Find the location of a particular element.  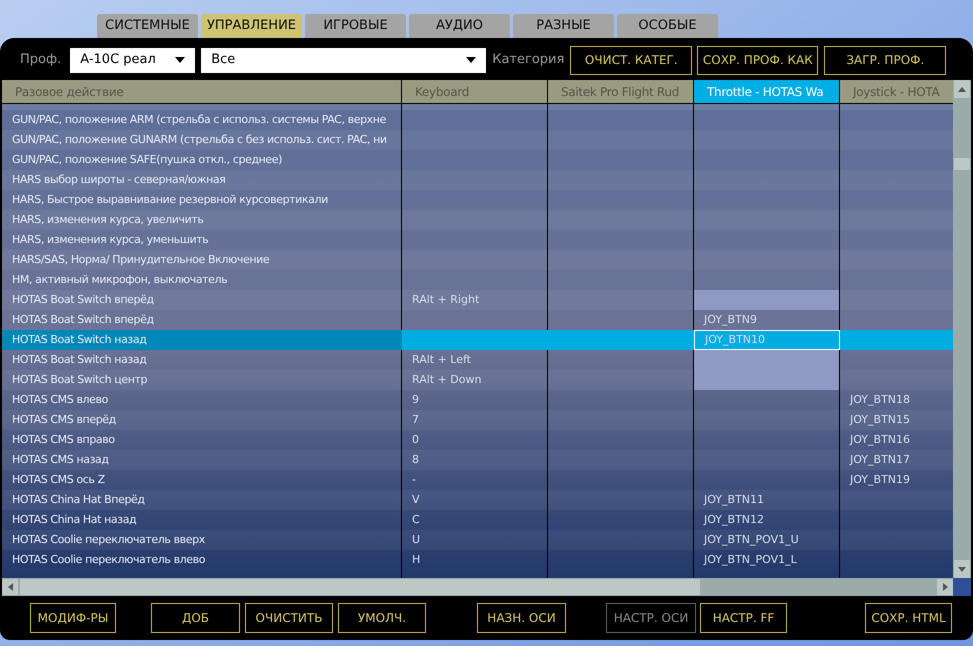

table-row: HARS, изменения курса, увеличить is located at coordinates (477, 220).